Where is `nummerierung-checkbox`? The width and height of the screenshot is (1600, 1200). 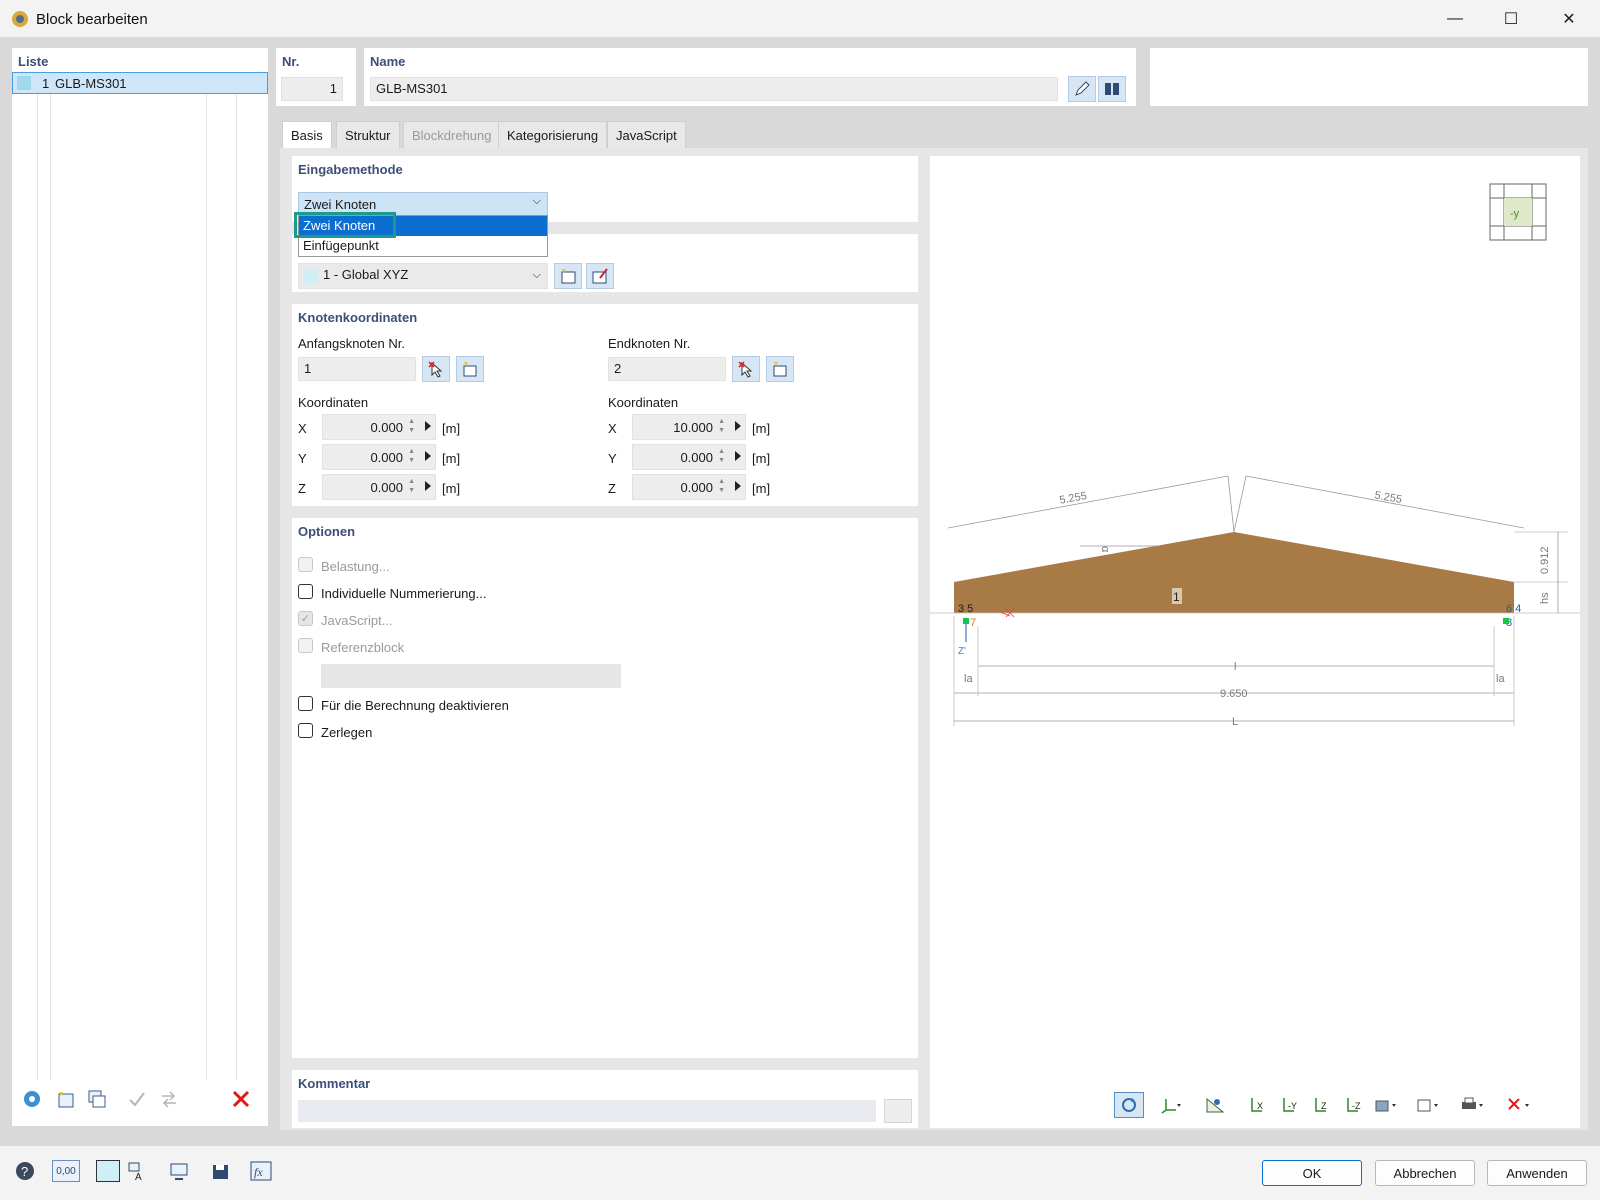 nummerierung-checkbox is located at coordinates (305, 591).